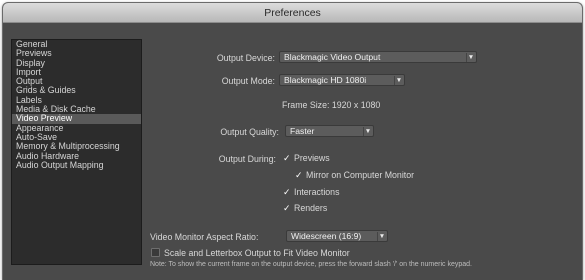 The height and width of the screenshot is (280, 585). I want to click on previews-checkbox: ✓ Previews, so click(306, 159).